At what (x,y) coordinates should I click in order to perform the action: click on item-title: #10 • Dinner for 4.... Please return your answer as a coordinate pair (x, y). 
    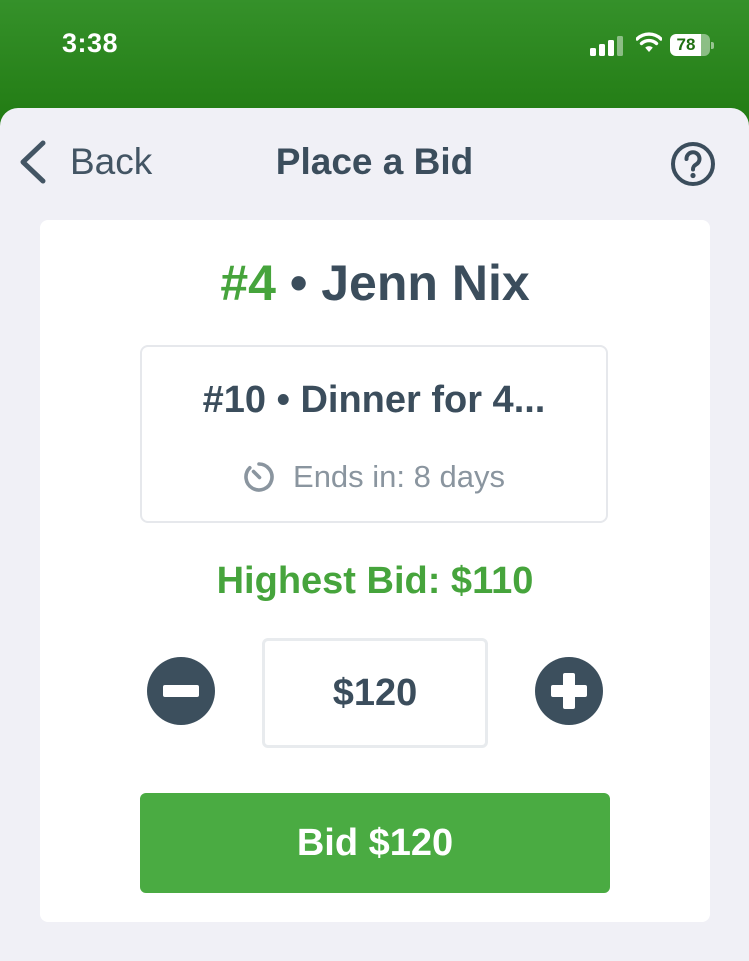
    Looking at the image, I should click on (374, 400).